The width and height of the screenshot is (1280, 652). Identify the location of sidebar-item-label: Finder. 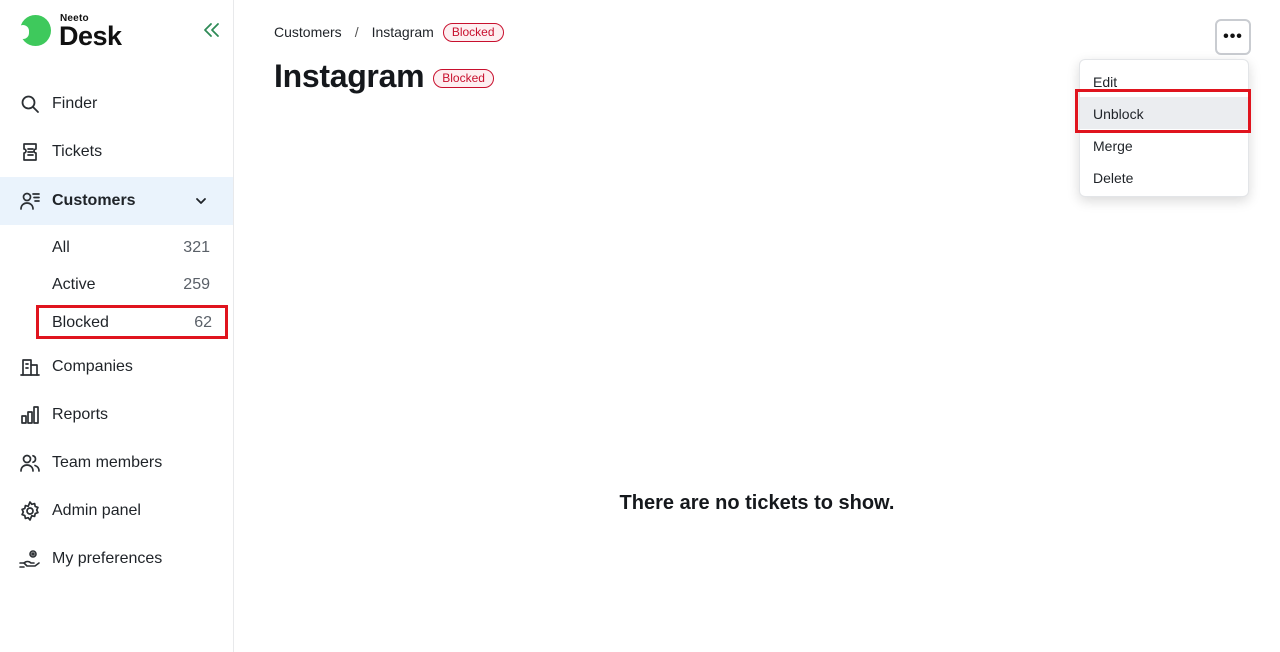
(75, 103).